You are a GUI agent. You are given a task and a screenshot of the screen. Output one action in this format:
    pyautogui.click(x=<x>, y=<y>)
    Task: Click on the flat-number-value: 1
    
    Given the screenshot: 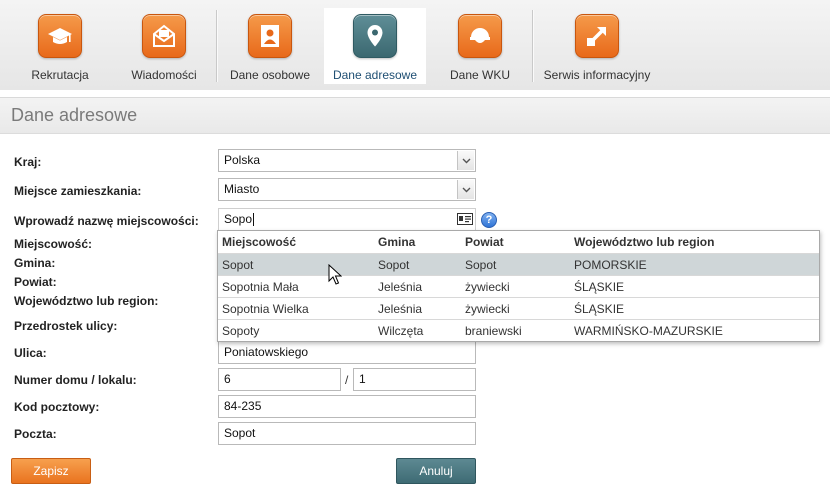 What is the action you would take?
    pyautogui.click(x=362, y=379)
    